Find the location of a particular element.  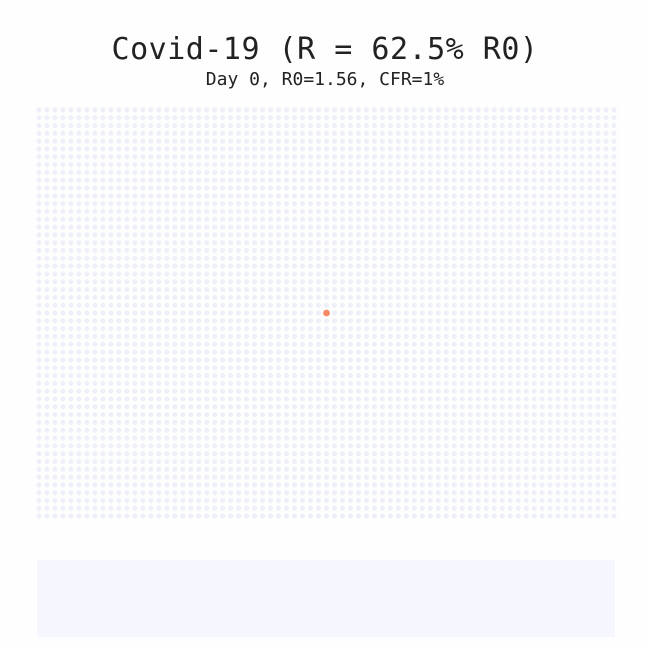

infected-dot is located at coordinates (326, 313).